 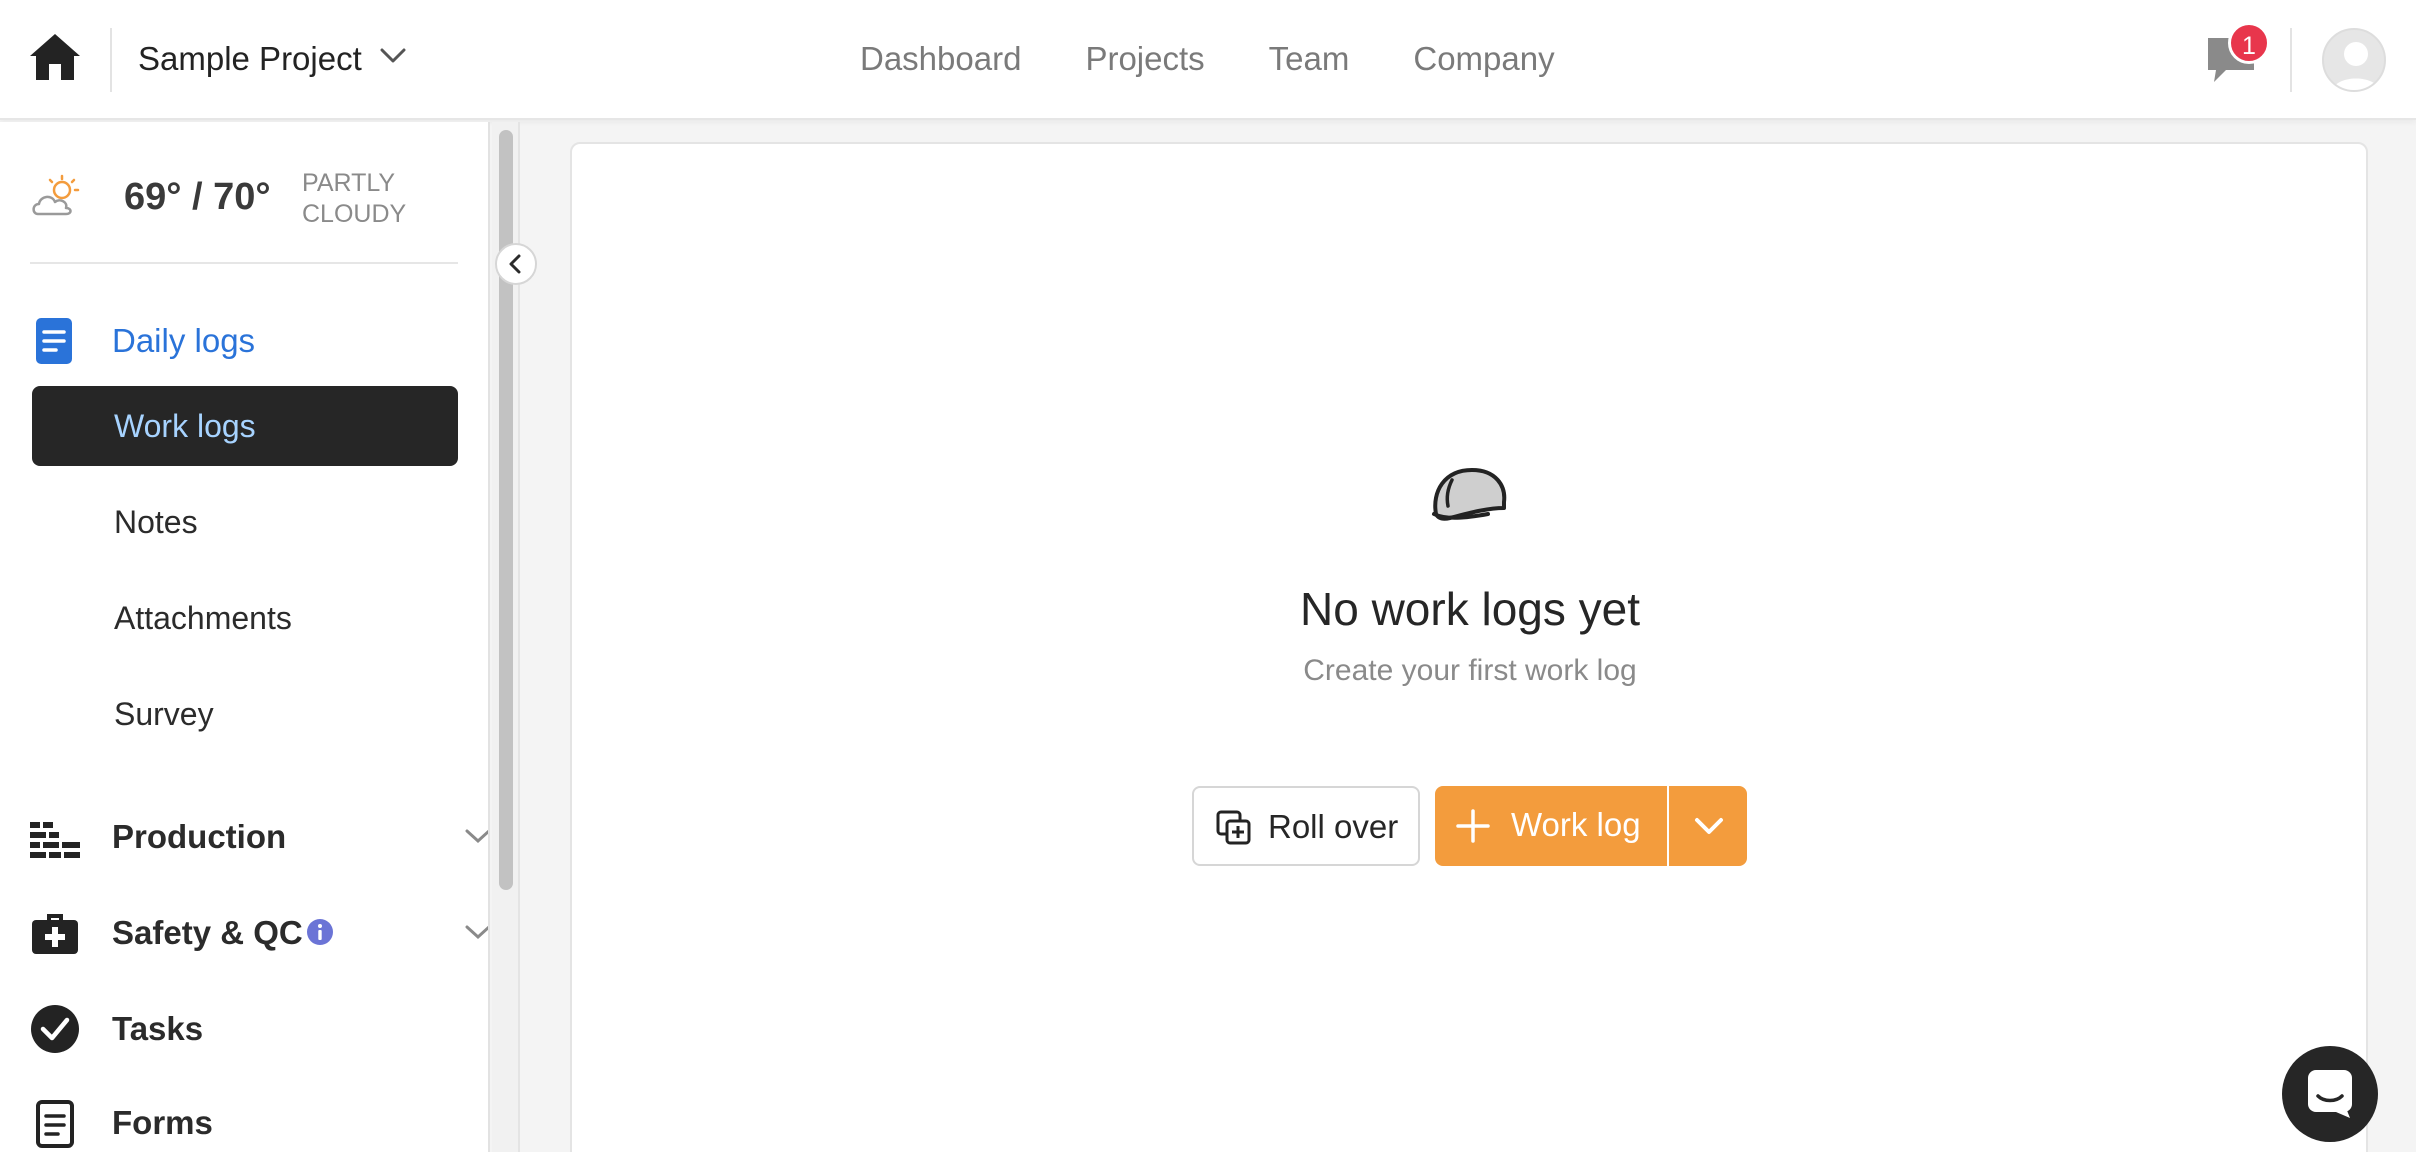 I want to click on sidebar-section-label: Tasks, so click(x=158, y=1028).